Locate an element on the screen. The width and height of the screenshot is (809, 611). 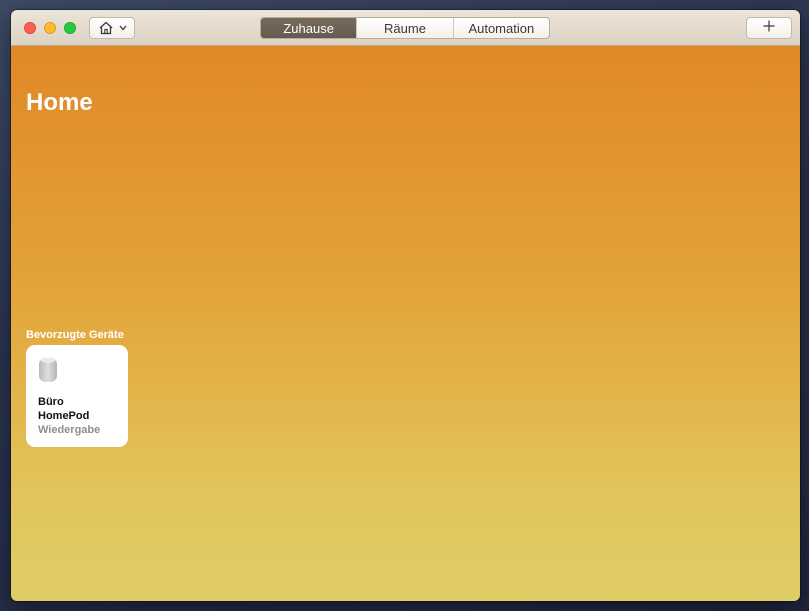
chevron-down-icon is located at coordinates (123, 28).